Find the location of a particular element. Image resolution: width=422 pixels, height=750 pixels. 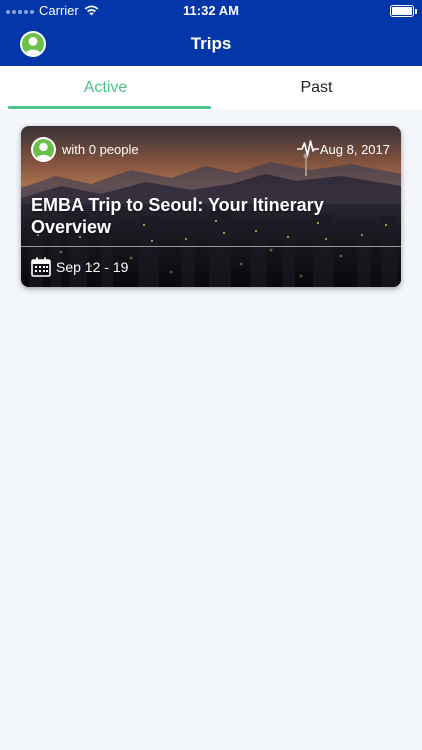

battery-icon is located at coordinates (403, 11).